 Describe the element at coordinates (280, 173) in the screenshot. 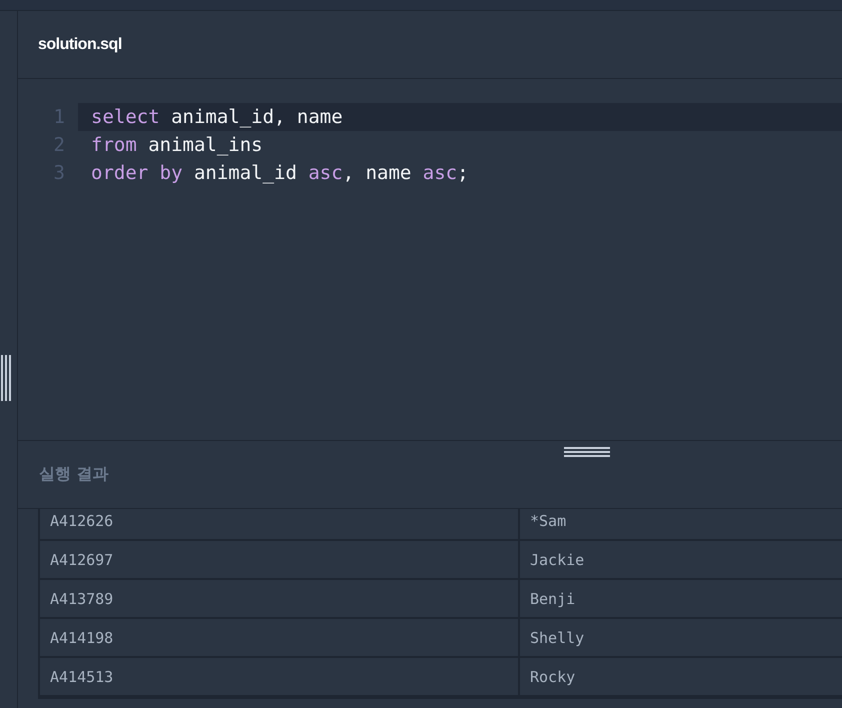

I see `code-line: order by animal_id asc, name asc;` at that location.